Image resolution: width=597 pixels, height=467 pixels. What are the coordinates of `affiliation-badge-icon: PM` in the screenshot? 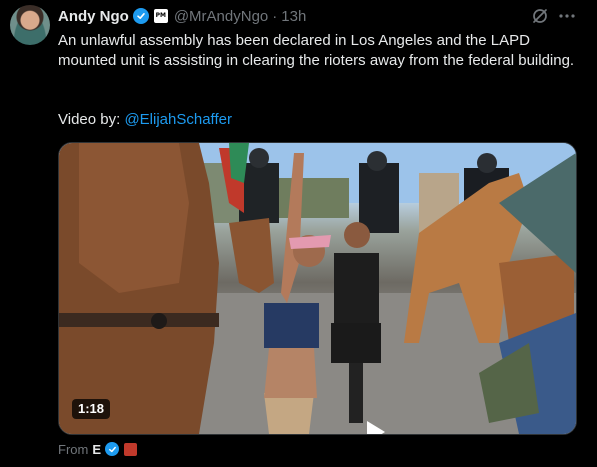 It's located at (160, 16).